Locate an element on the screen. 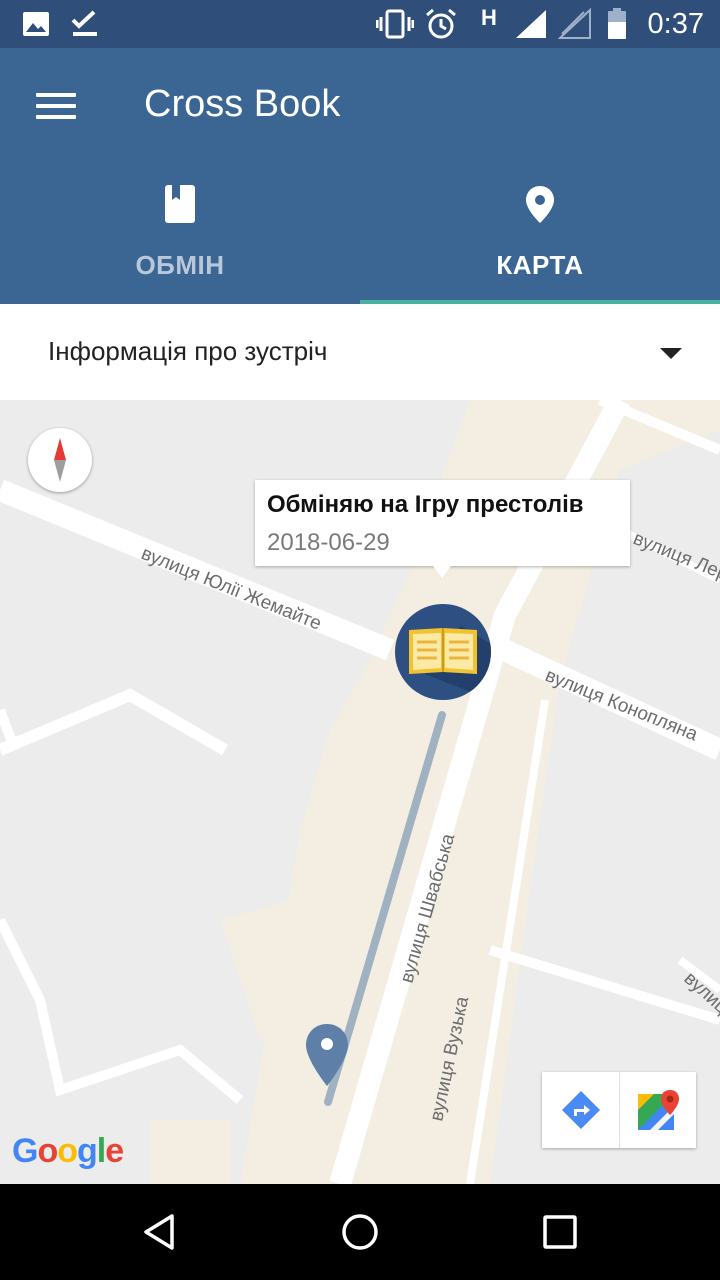  svg-text: Google is located at coordinates (67, 1151).